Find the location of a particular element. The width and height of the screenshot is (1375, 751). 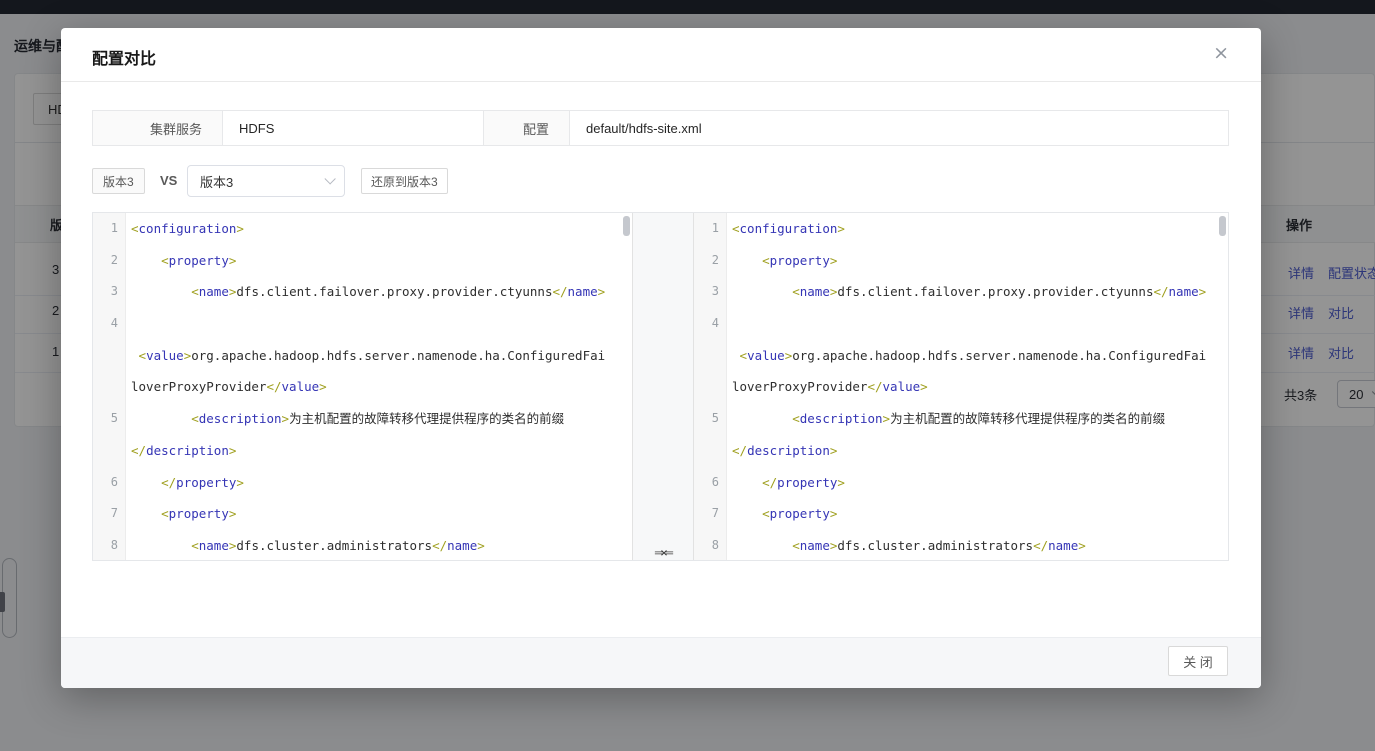

close-icon: × is located at coordinates (1221, 53).